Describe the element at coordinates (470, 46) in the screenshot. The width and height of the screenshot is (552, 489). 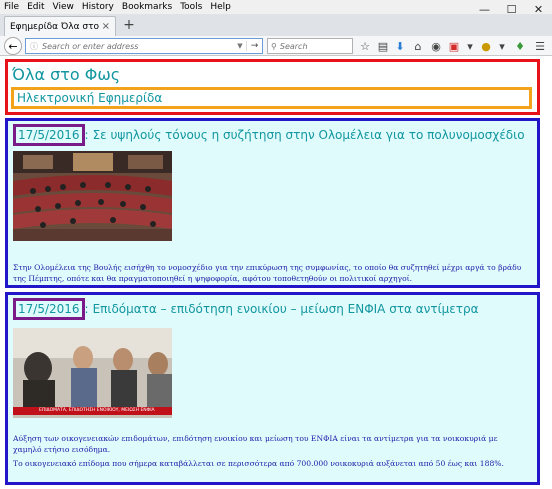
I see `addon-dropdown-icon: ▾` at that location.